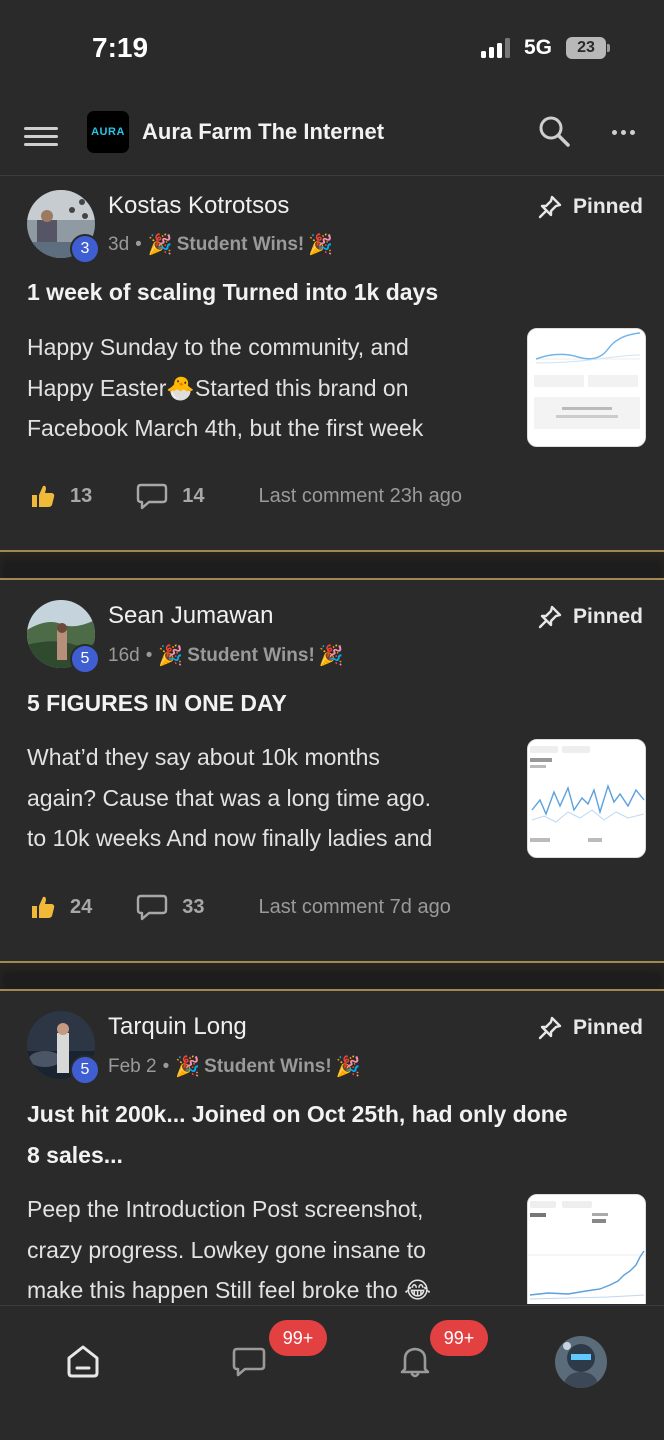 The width and height of the screenshot is (664, 1440). I want to click on group-title: Aura Farm The Internet, so click(263, 132).